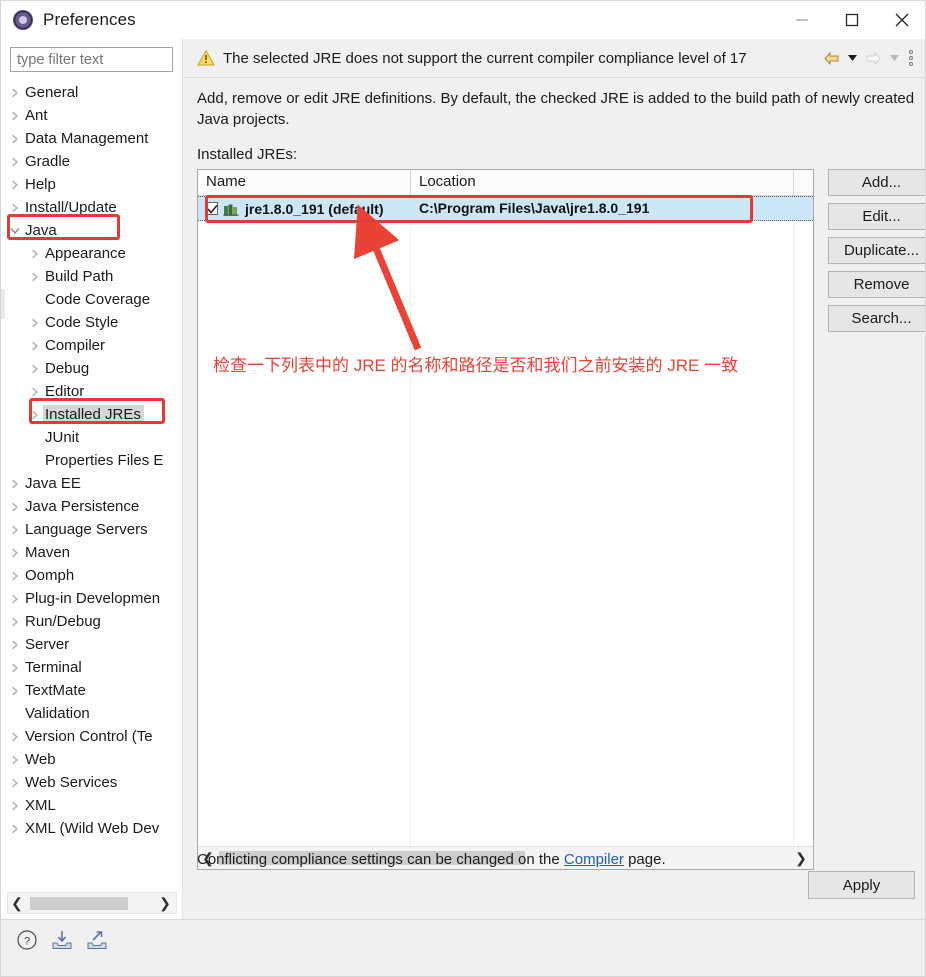  What do you see at coordinates (594, 859) in the screenshot?
I see `compiler-link: Compiler` at bounding box center [594, 859].